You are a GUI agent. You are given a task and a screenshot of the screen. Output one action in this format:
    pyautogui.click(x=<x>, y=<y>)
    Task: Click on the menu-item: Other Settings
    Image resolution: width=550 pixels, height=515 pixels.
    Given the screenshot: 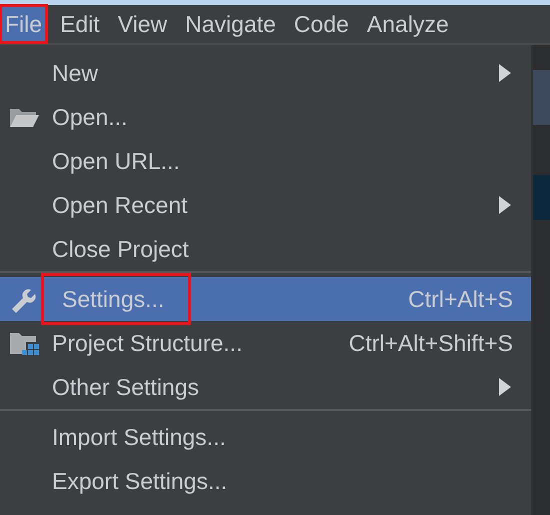 What is the action you would take?
    pyautogui.click(x=265, y=387)
    